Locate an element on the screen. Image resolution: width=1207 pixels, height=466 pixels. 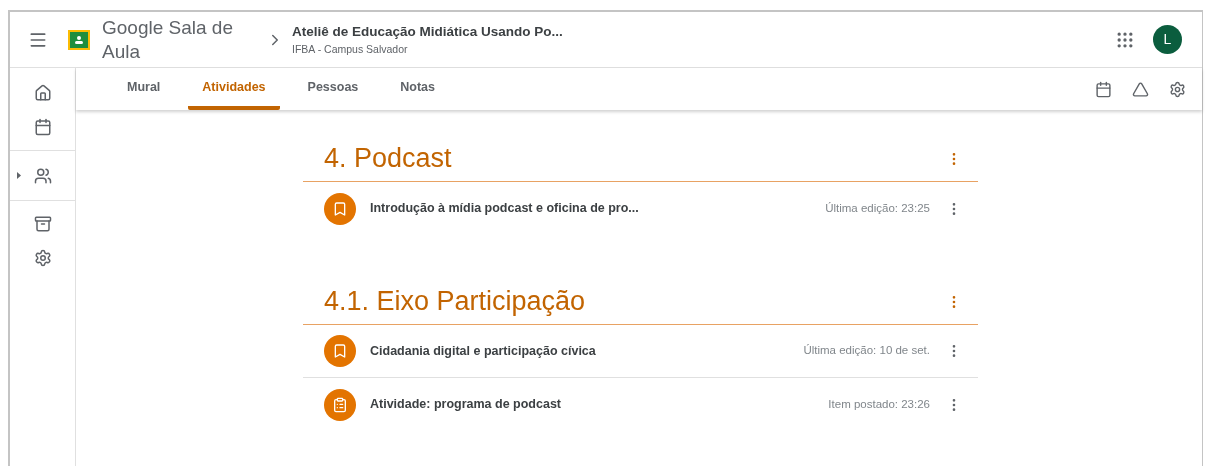
class-subtitle: IFBA - Campus Salvador is located at coordinates (350, 49).